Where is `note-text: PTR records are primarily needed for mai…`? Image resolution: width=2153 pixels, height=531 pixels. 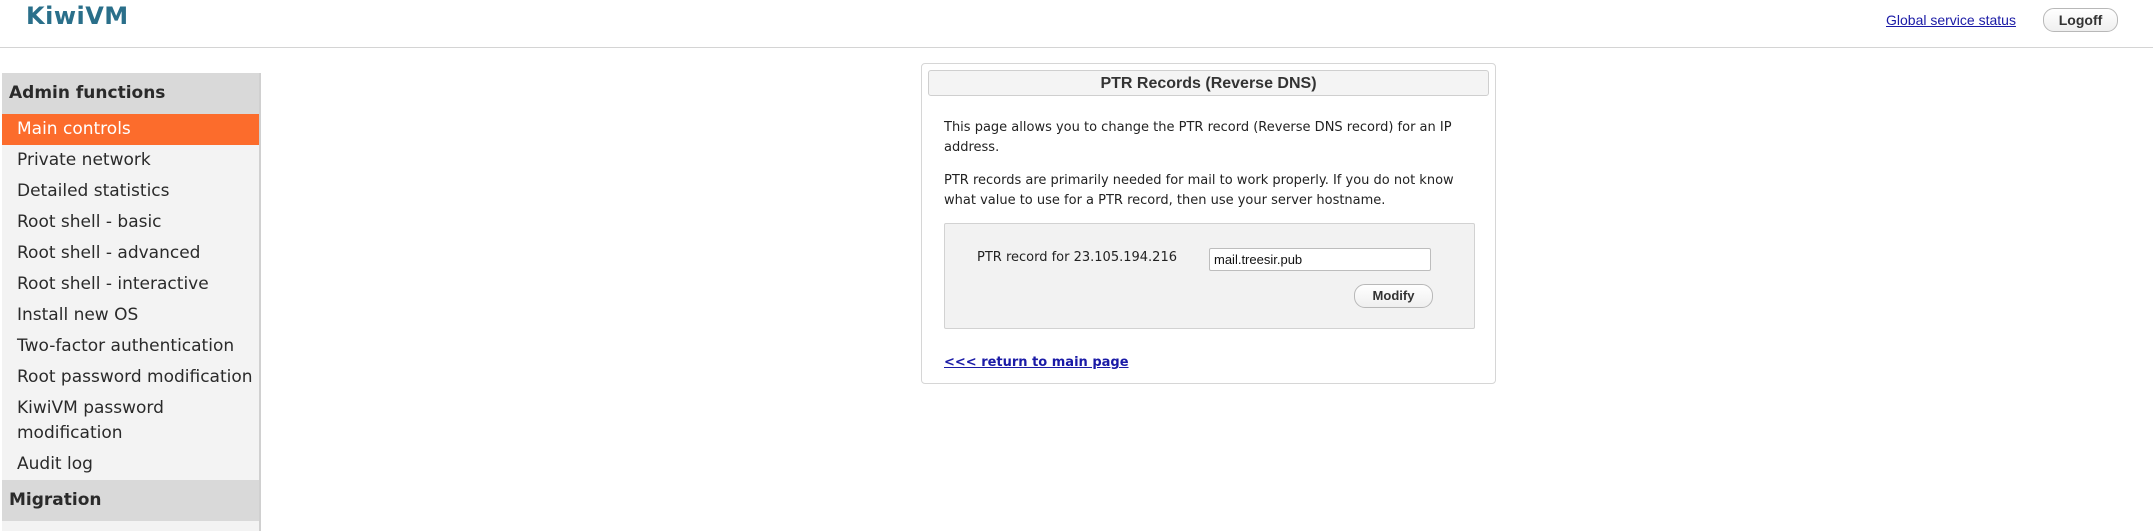
note-text: PTR records are primarily needed for mai… is located at coordinates (1199, 190).